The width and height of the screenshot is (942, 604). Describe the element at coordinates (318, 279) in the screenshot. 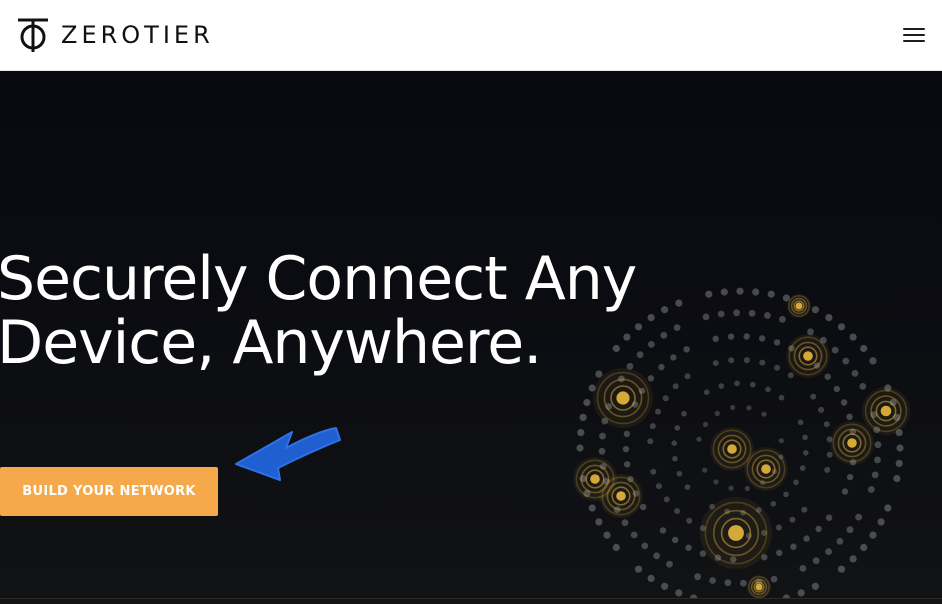

I see `headline-line-1: Securely Connect Any` at that location.